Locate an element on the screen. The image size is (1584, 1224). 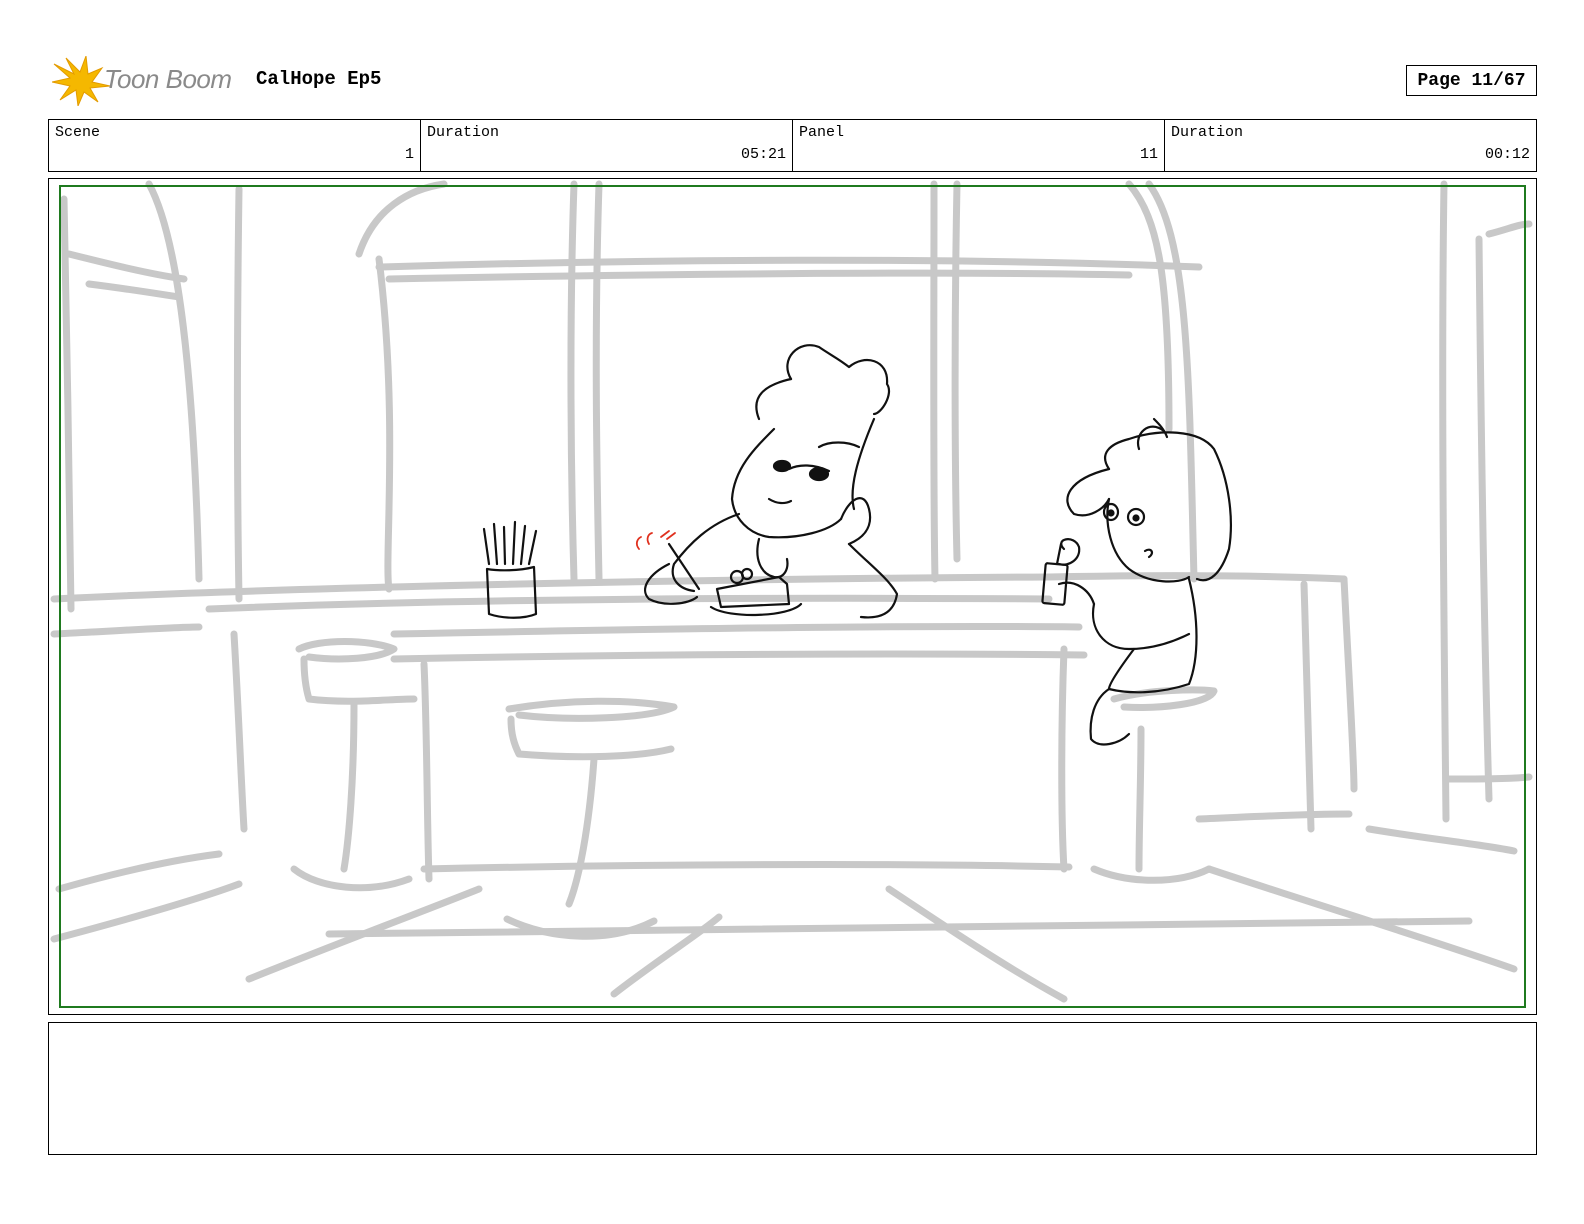
logo-text: Toon Boom is located at coordinates (168, 79).